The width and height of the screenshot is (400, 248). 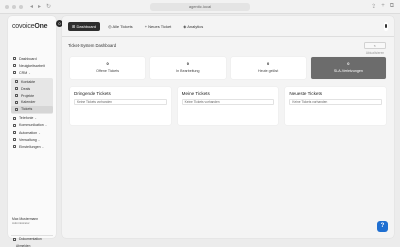 What do you see at coordinates (30, 26) in the screenshot?
I see `app-logo: covoiceOne` at bounding box center [30, 26].